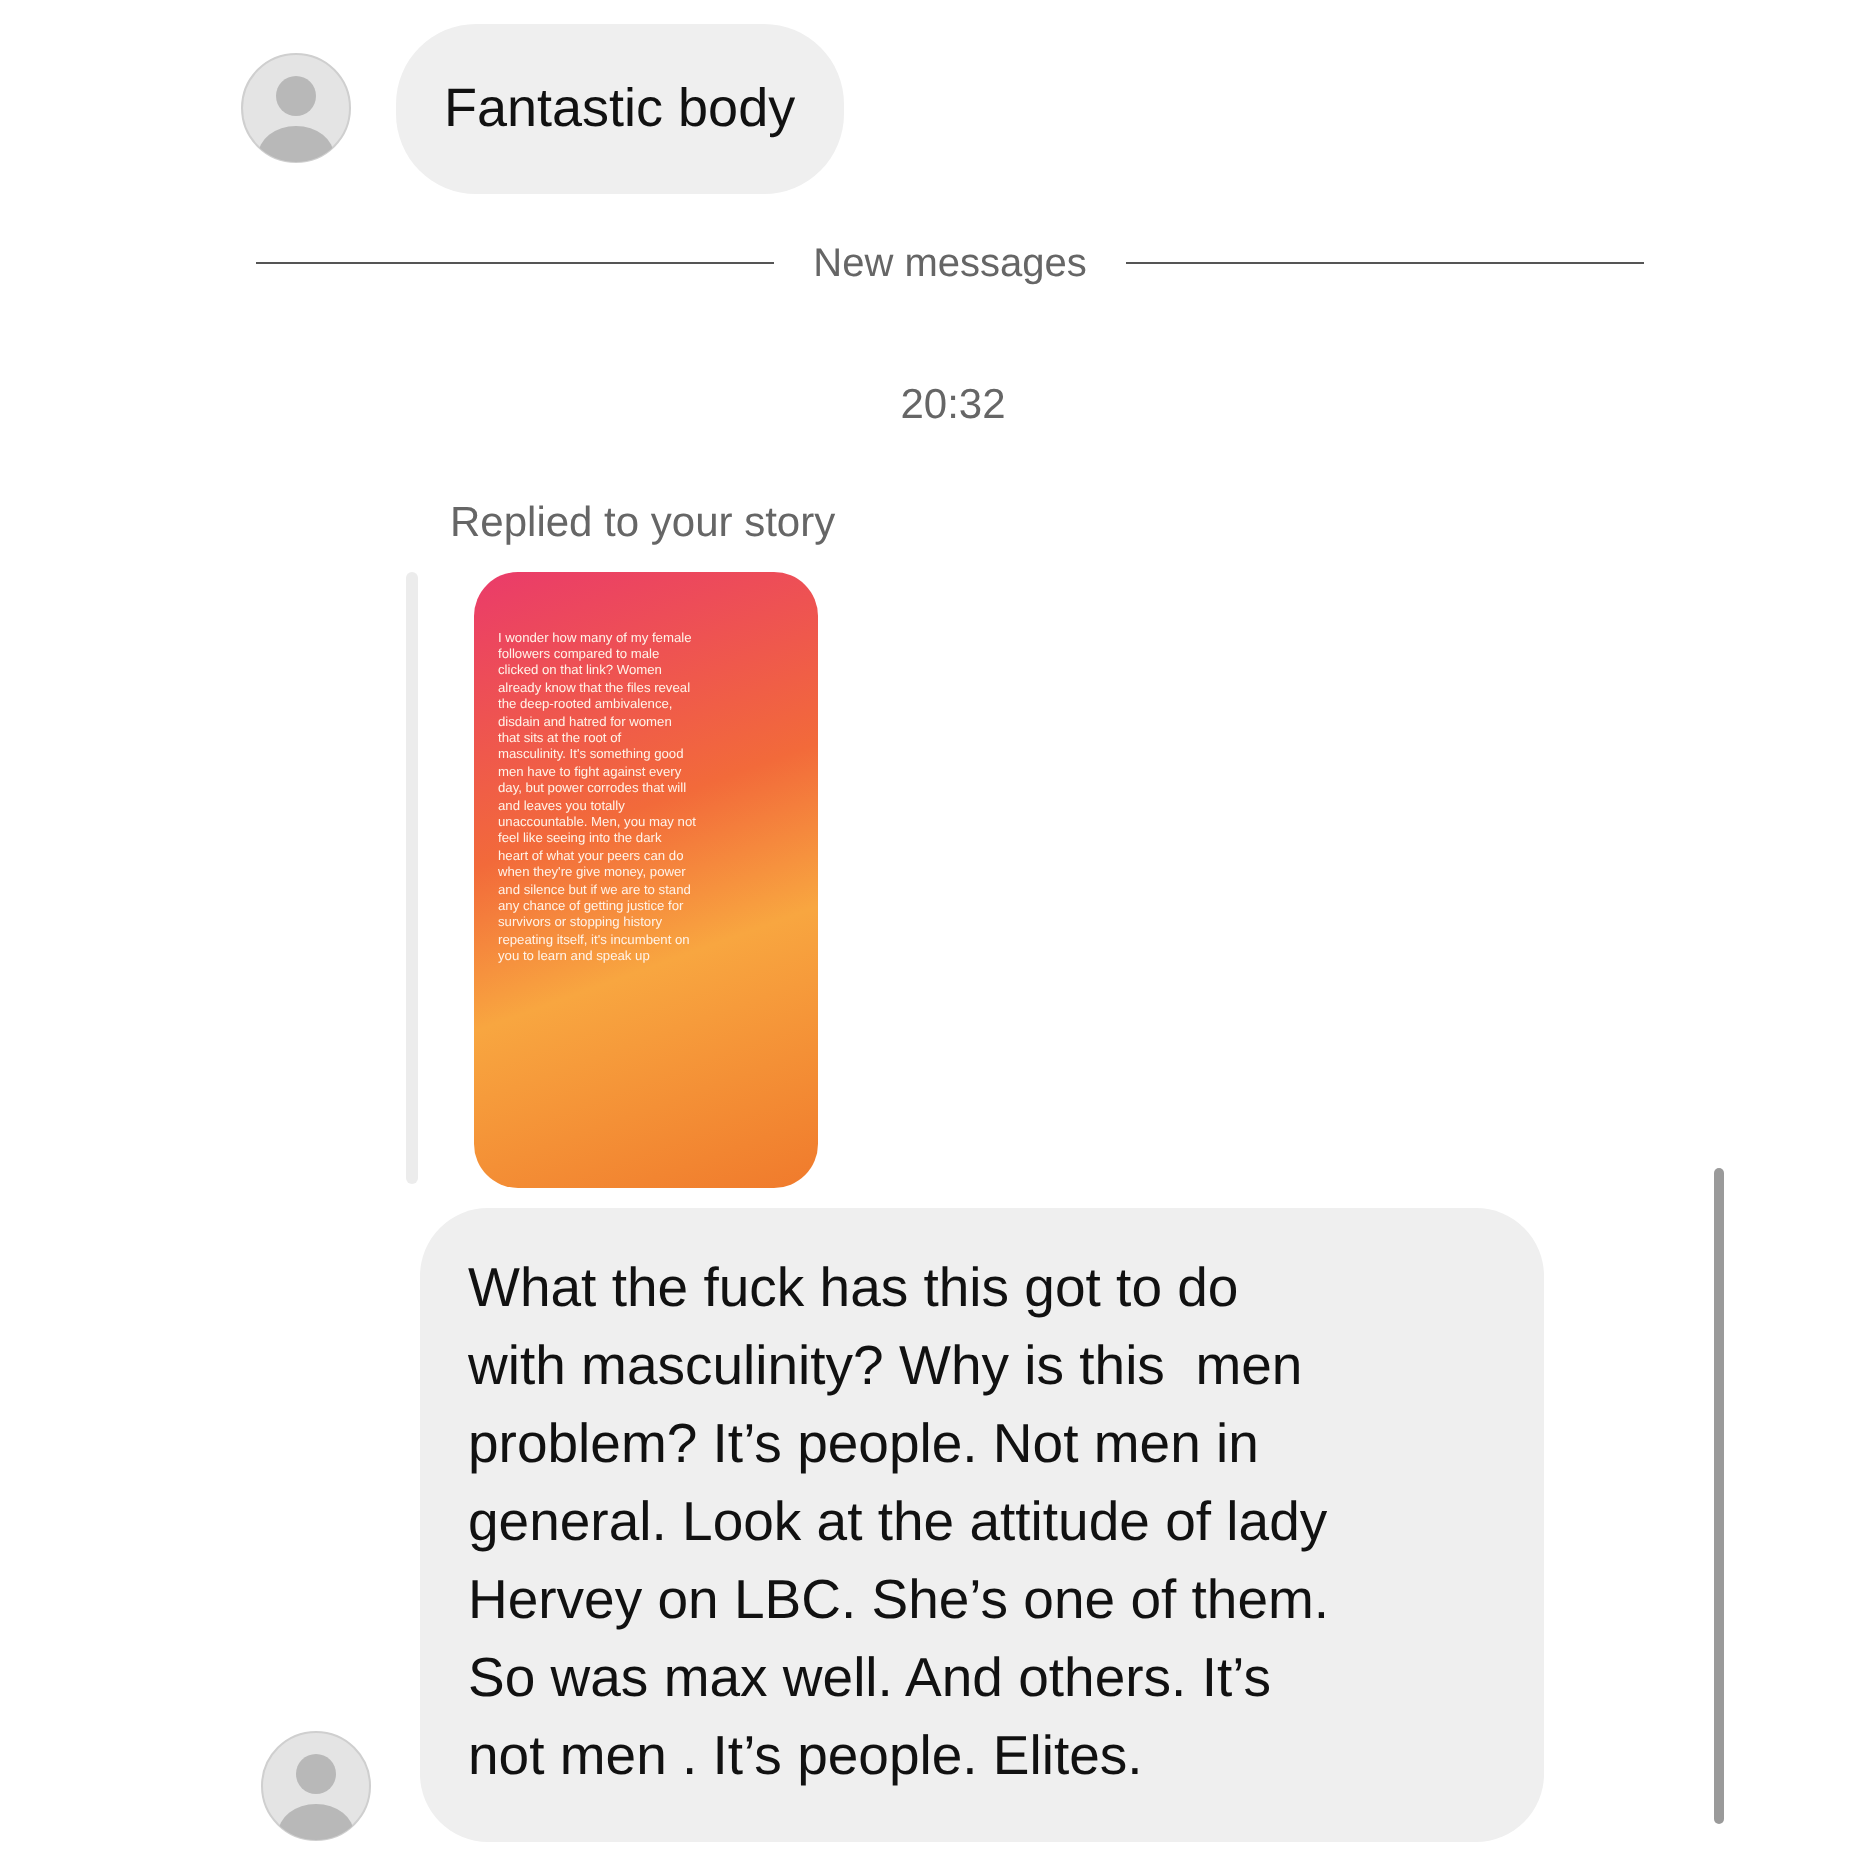  Describe the element at coordinates (644, 524) in the screenshot. I see `reply-label: Replied to your story` at that location.